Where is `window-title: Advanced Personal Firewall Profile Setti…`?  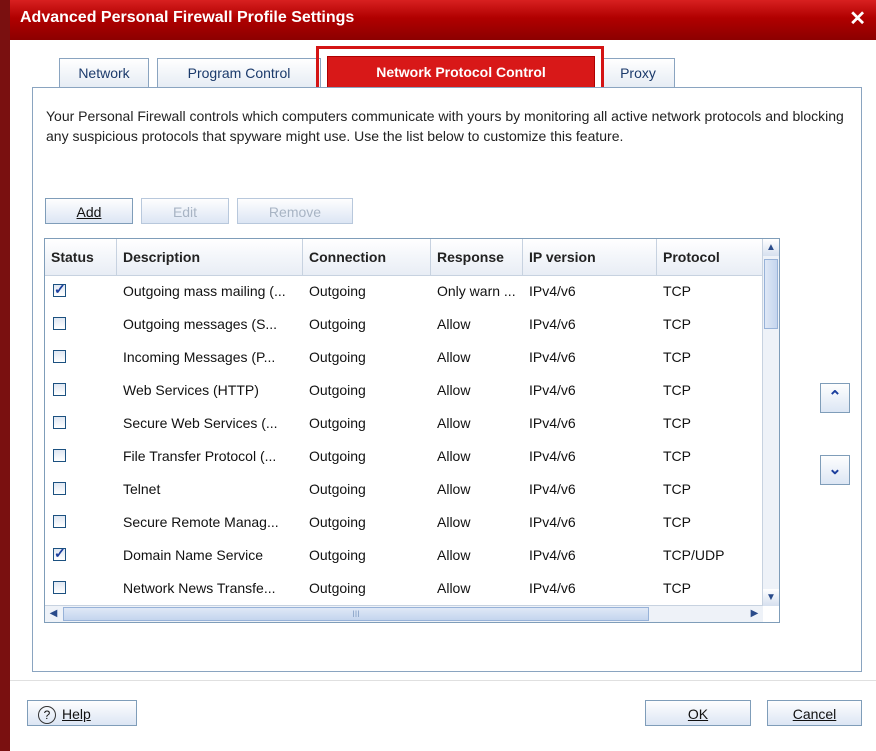 window-title: Advanced Personal Firewall Profile Setti… is located at coordinates (187, 17).